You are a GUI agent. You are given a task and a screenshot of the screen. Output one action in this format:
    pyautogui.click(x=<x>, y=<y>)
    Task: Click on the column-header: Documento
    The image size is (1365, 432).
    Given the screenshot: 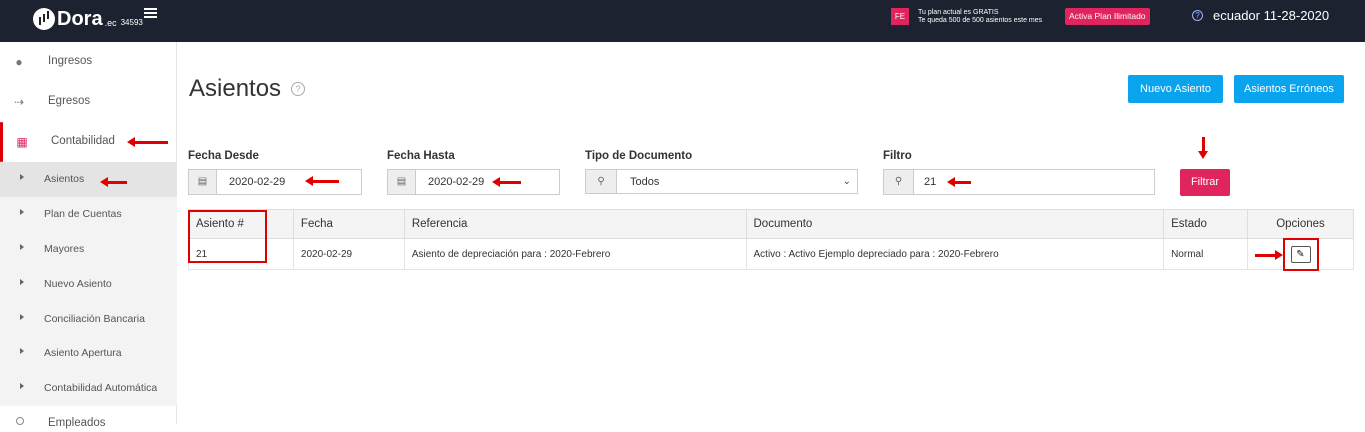 What is the action you would take?
    pyautogui.click(x=955, y=224)
    